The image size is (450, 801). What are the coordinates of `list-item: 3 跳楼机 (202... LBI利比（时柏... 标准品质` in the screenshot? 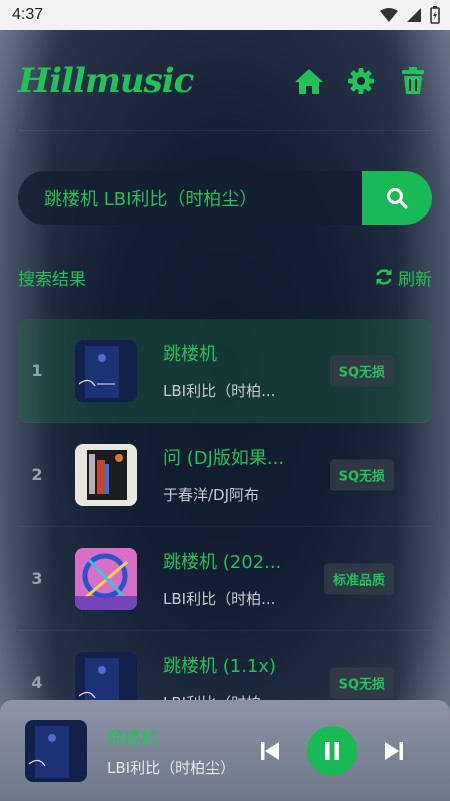 It's located at (225, 579).